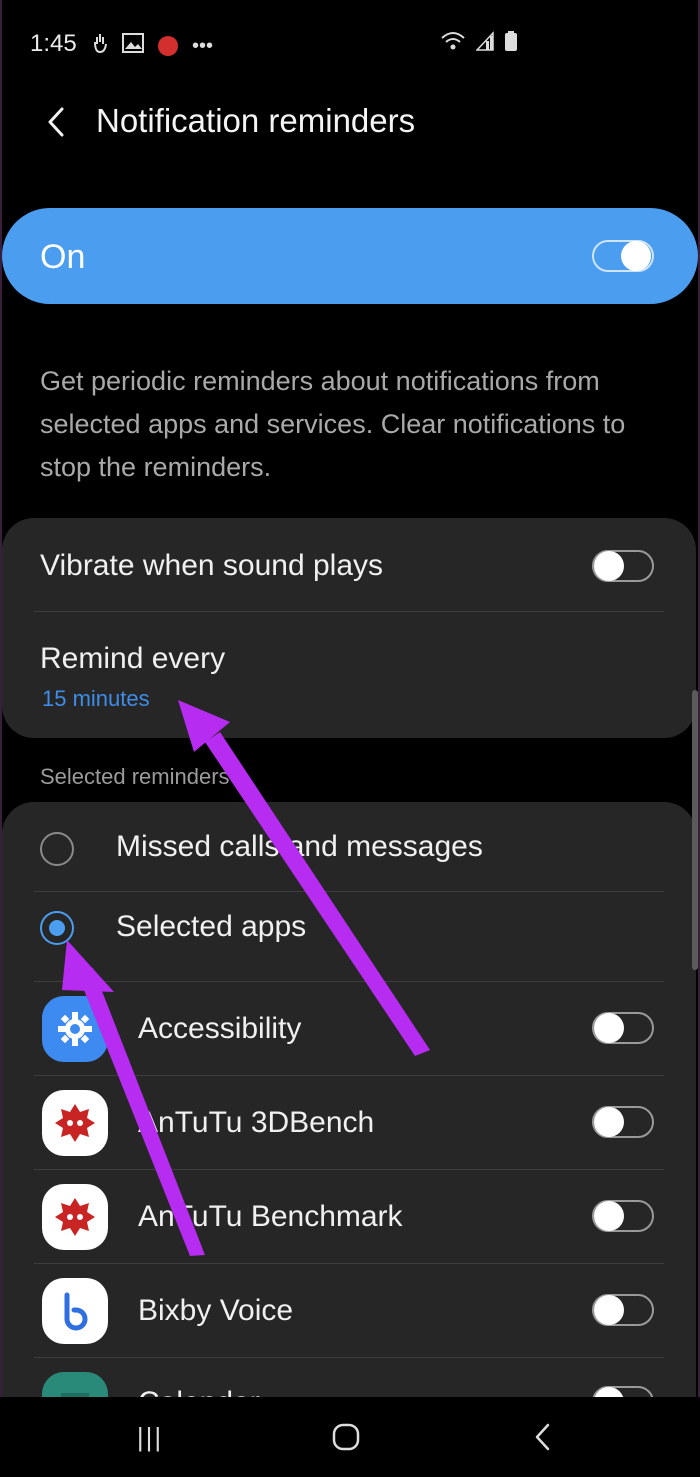  Describe the element at coordinates (133, 45) in the screenshot. I see `image-icon` at that location.